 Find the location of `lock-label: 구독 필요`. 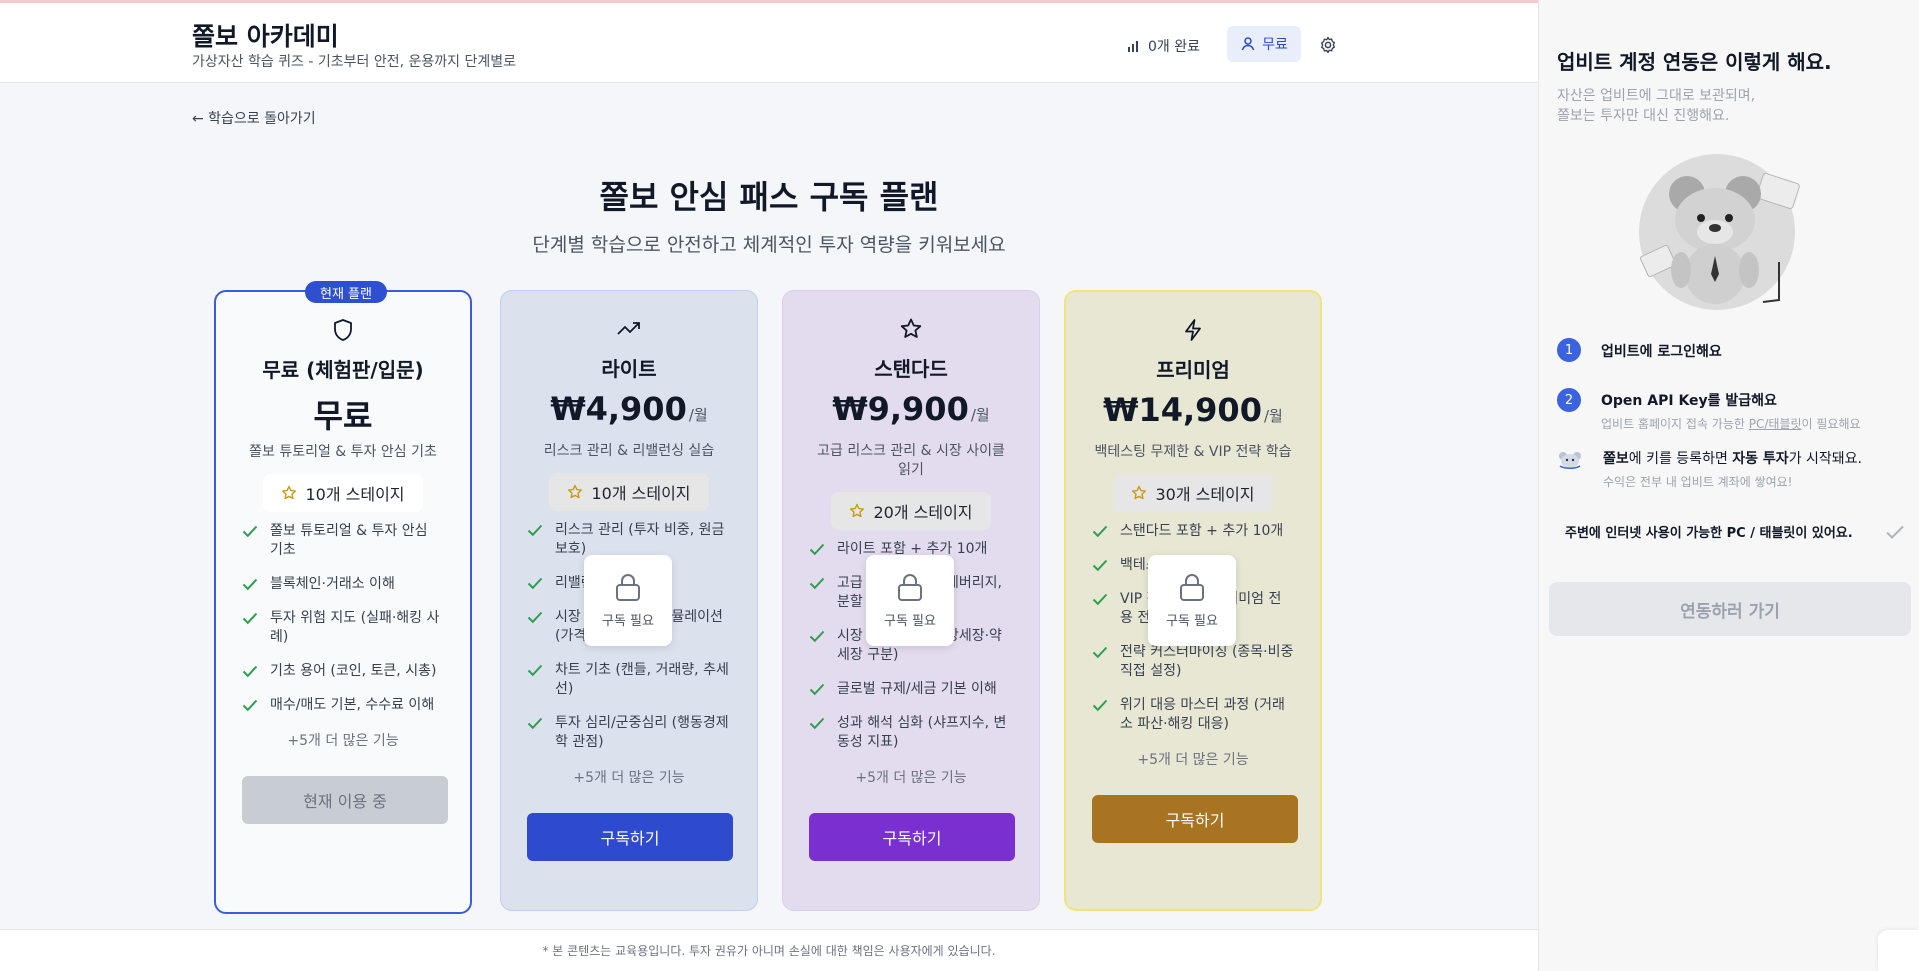

lock-label: 구독 필요 is located at coordinates (628, 621).